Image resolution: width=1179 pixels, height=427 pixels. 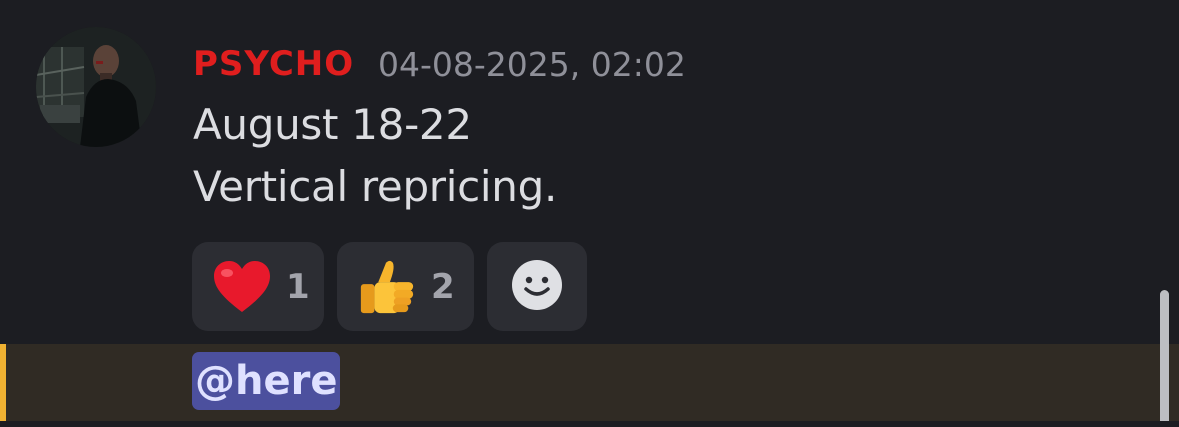 What do you see at coordinates (332, 124) in the screenshot?
I see `message-line-1: August 18-22` at bounding box center [332, 124].